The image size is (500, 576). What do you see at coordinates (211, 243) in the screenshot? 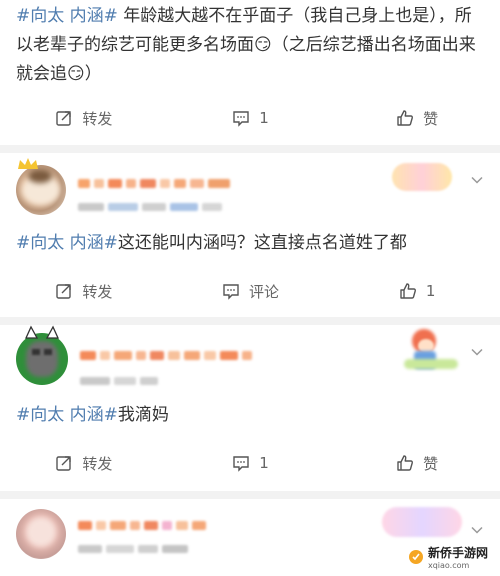
I see `post-text: #向太 内涵#这还能叫内涵吗？这直接点名道姓了都` at bounding box center [211, 243].